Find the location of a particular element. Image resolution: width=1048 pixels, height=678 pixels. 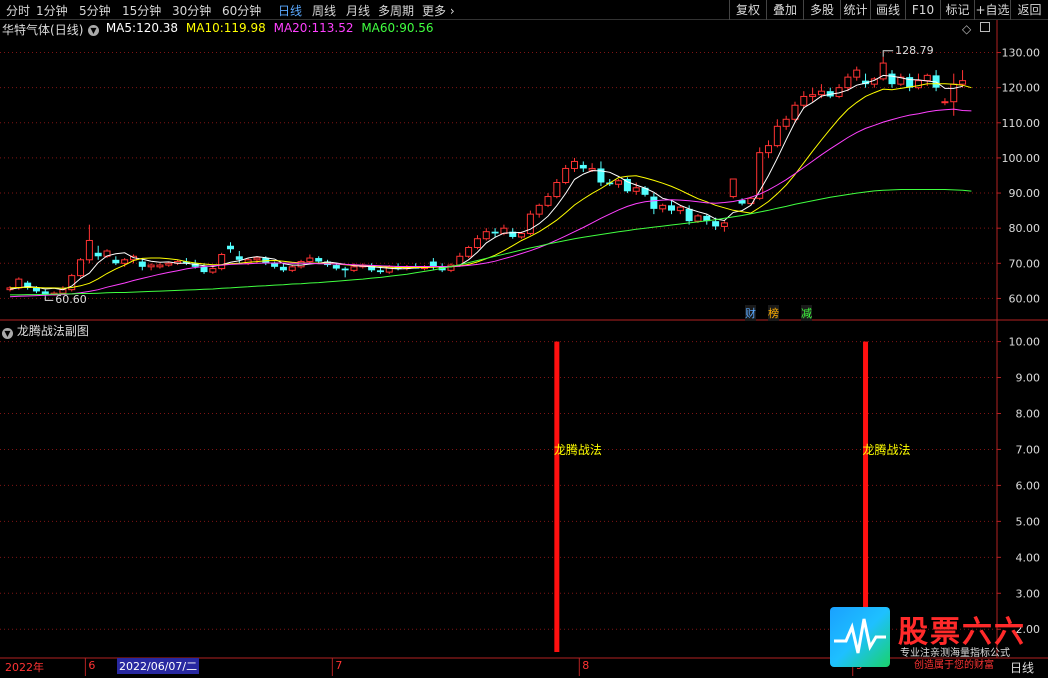

period-tab-more: 更多 › is located at coordinates (438, 10).